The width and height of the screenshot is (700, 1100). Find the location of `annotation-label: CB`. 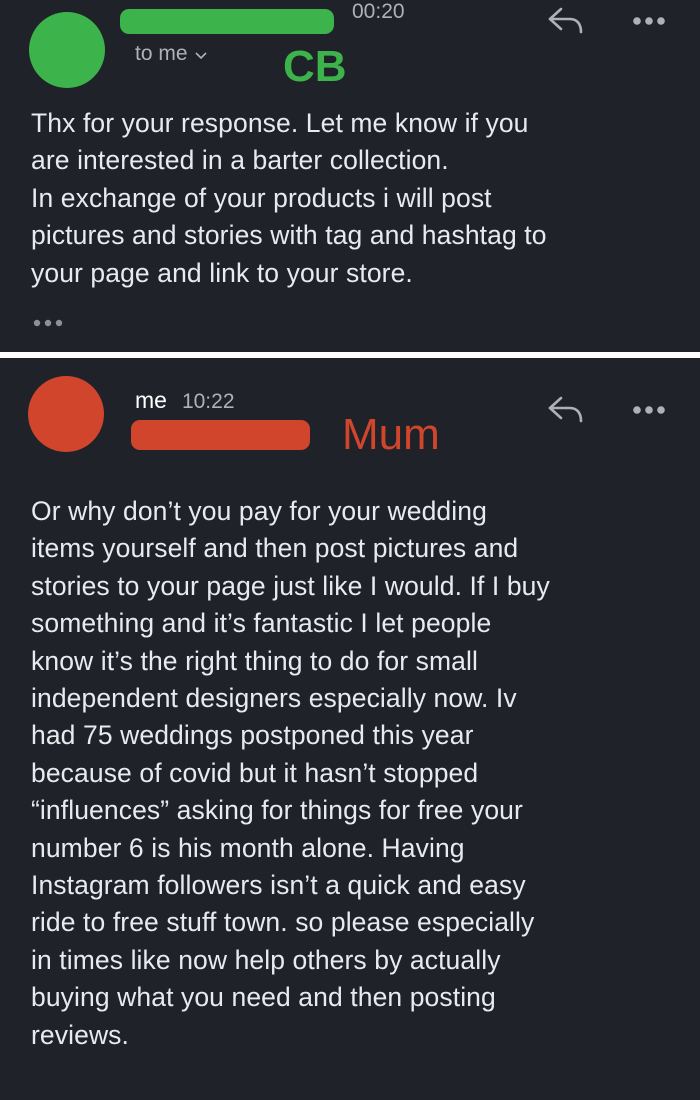

annotation-label: CB is located at coordinates (315, 66).